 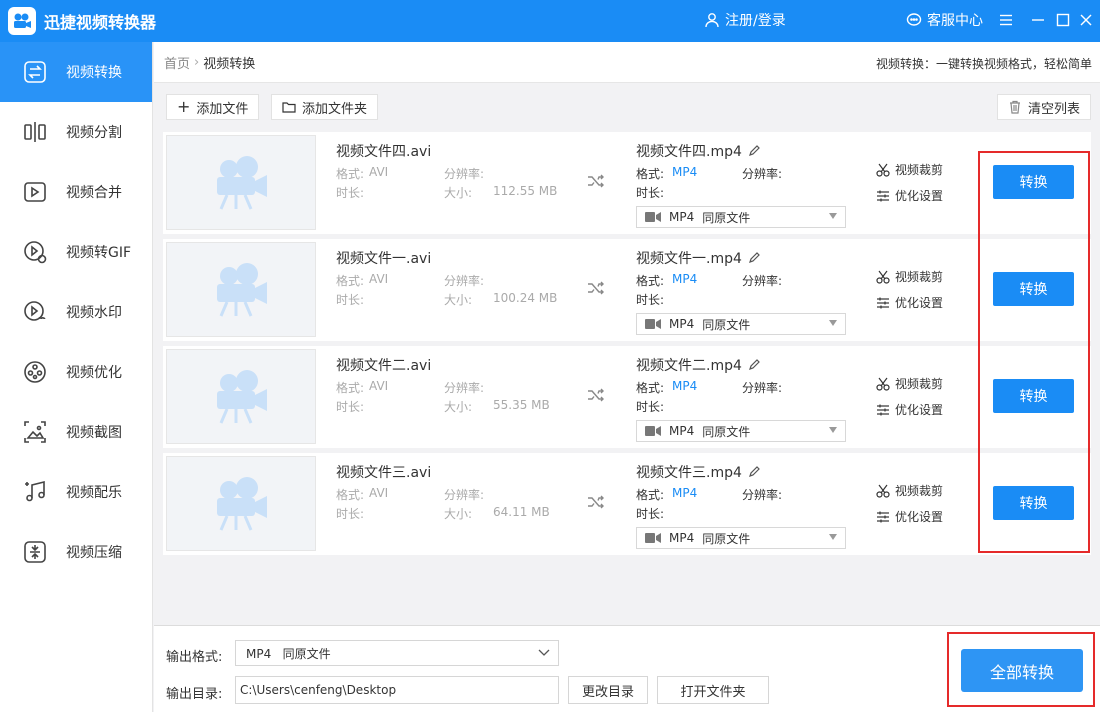 I want to click on source-format-label: 格式:, so click(x=350, y=495).